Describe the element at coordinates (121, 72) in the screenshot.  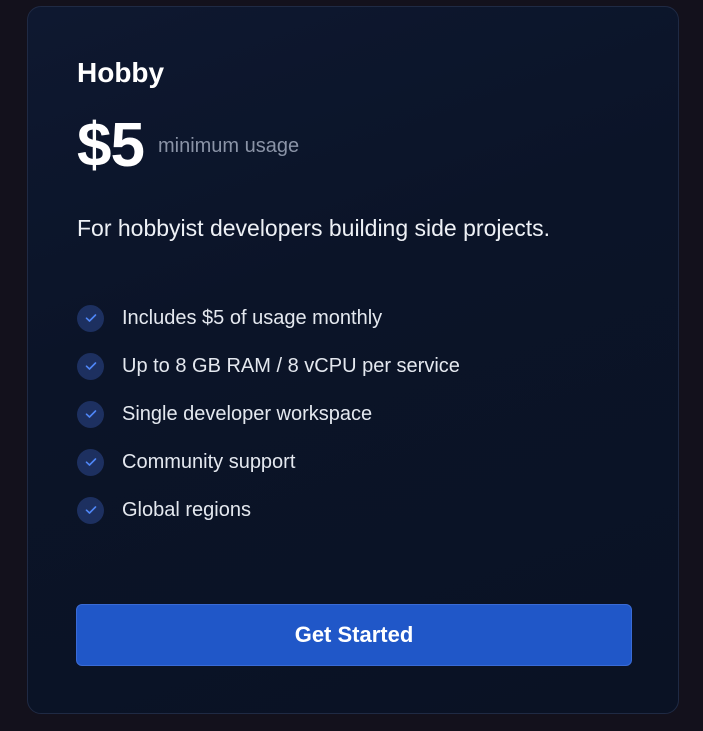
I see `plan-name: Hobby` at that location.